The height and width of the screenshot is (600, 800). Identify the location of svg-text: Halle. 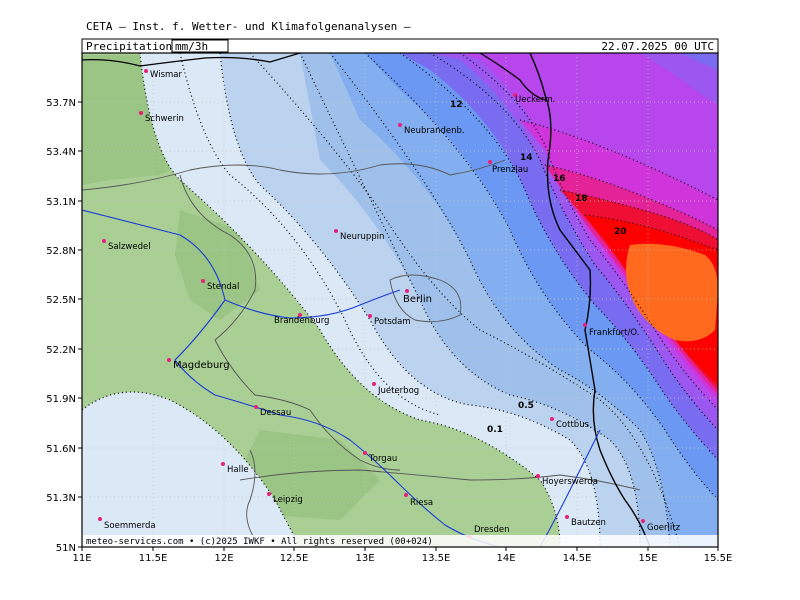
(238, 470).